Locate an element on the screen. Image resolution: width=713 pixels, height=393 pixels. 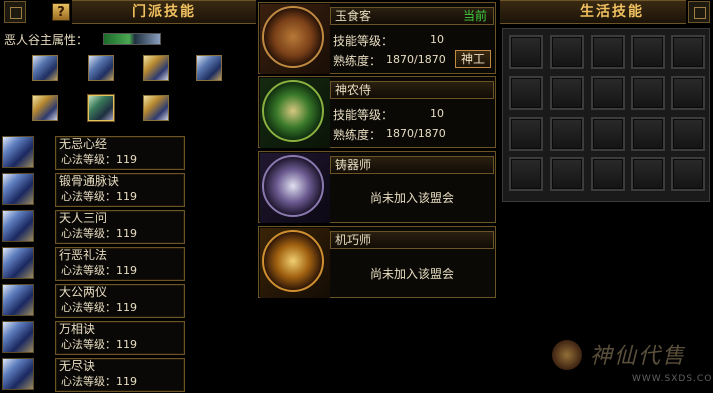
profession-name: 神农侍 is located at coordinates (353, 90).